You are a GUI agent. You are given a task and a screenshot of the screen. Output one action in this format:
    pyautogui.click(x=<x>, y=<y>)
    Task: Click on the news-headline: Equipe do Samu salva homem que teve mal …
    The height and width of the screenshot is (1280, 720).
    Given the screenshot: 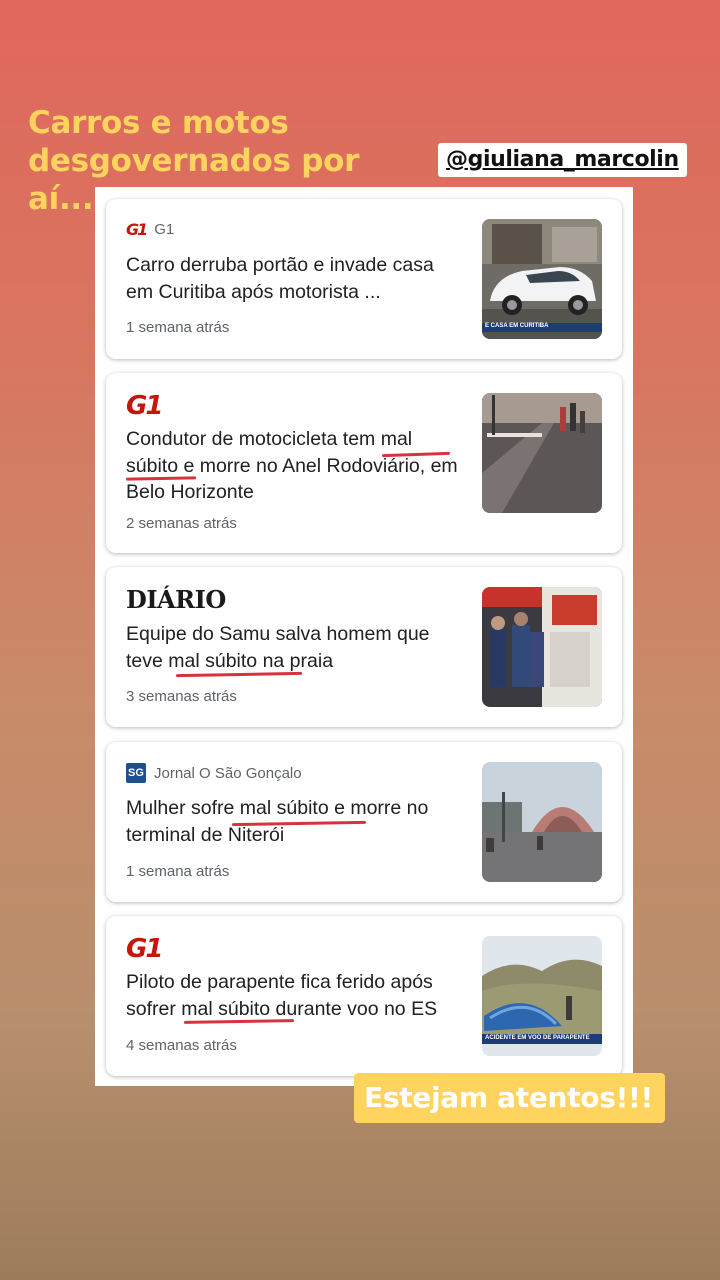 What is the action you would take?
    pyautogui.click(x=296, y=647)
    